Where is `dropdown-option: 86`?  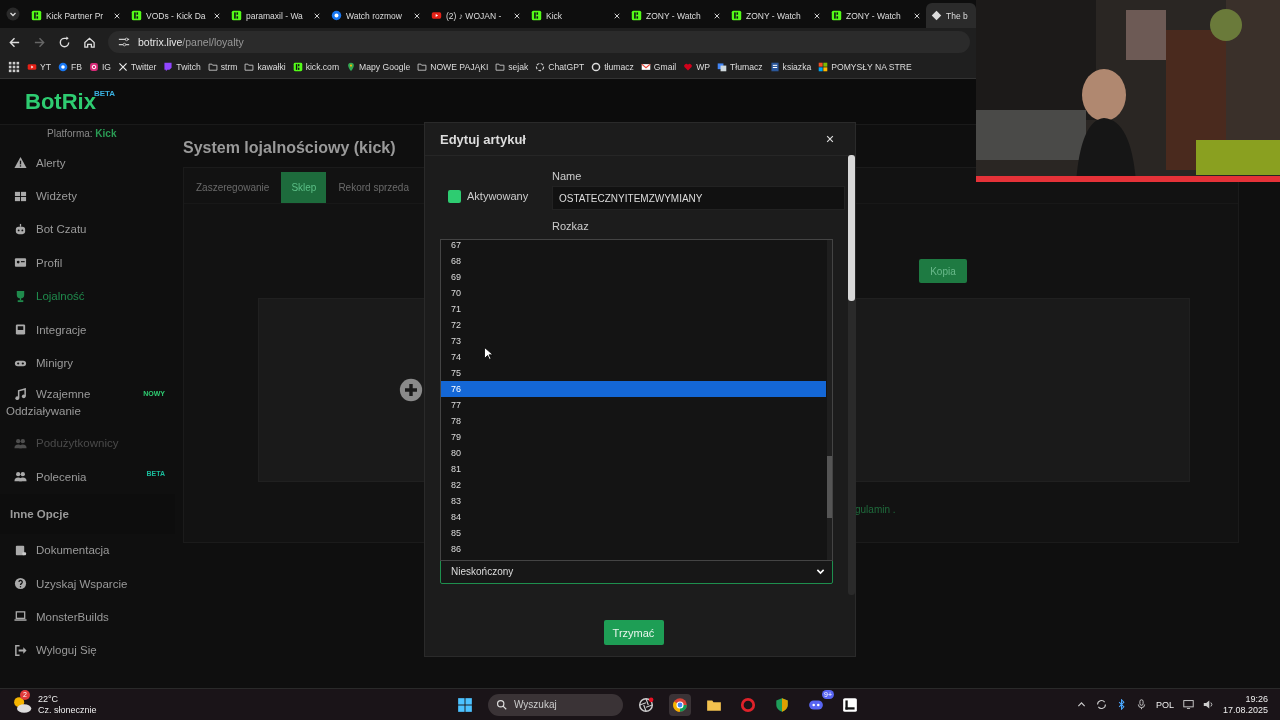 dropdown-option: 86 is located at coordinates (633, 549).